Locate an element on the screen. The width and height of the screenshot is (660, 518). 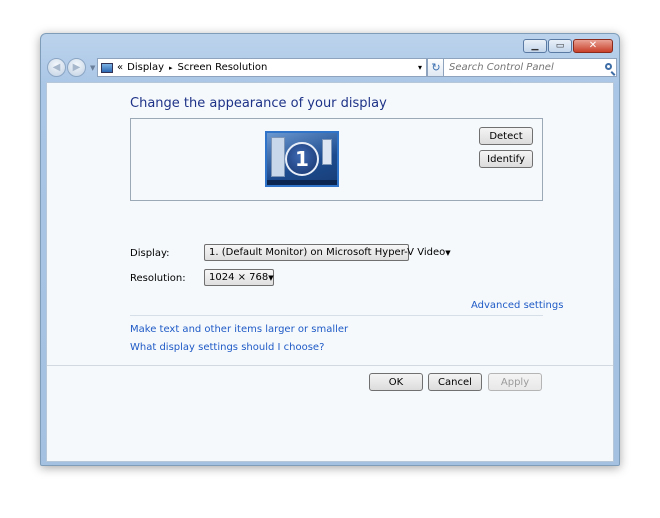
ok-button: OK is located at coordinates (396, 382).